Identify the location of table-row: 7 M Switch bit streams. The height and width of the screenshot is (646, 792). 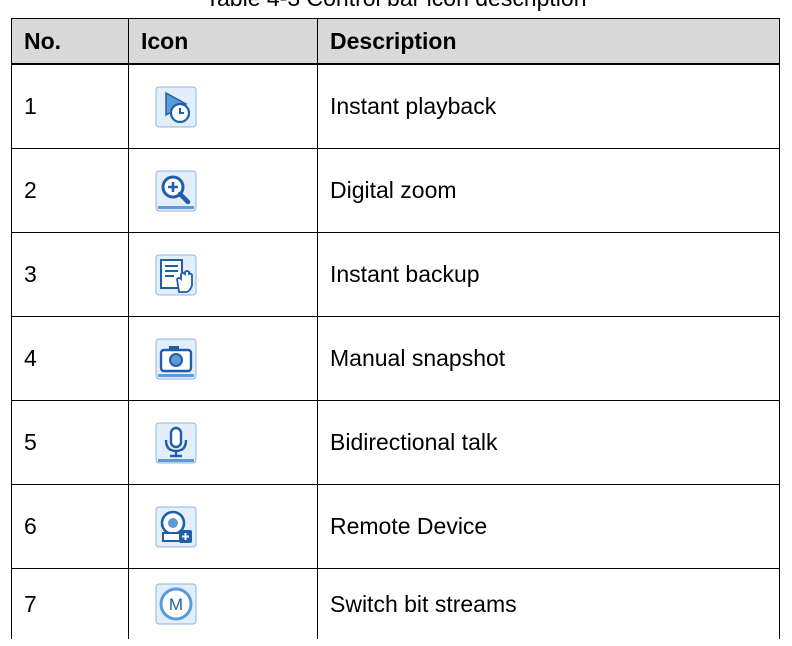
(395, 603).